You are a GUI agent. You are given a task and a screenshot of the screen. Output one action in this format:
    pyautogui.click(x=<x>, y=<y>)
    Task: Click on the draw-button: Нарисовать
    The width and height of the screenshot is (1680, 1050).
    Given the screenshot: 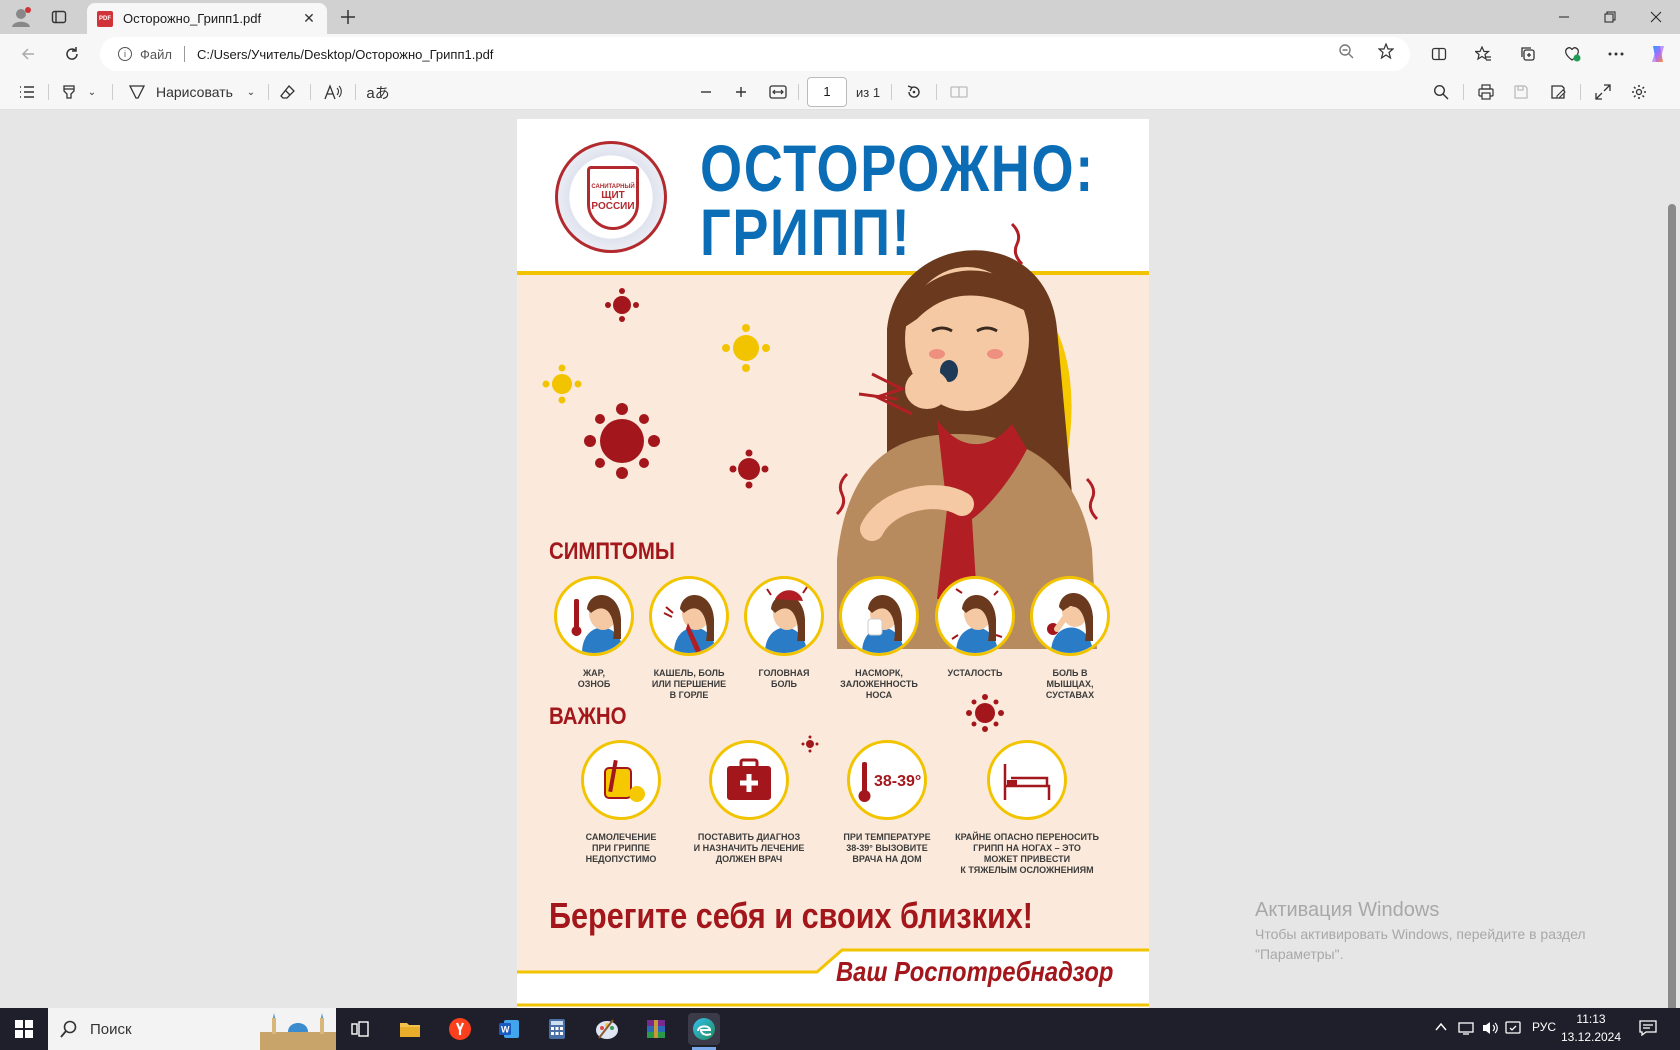 What is the action you would take?
    pyautogui.click(x=194, y=92)
    